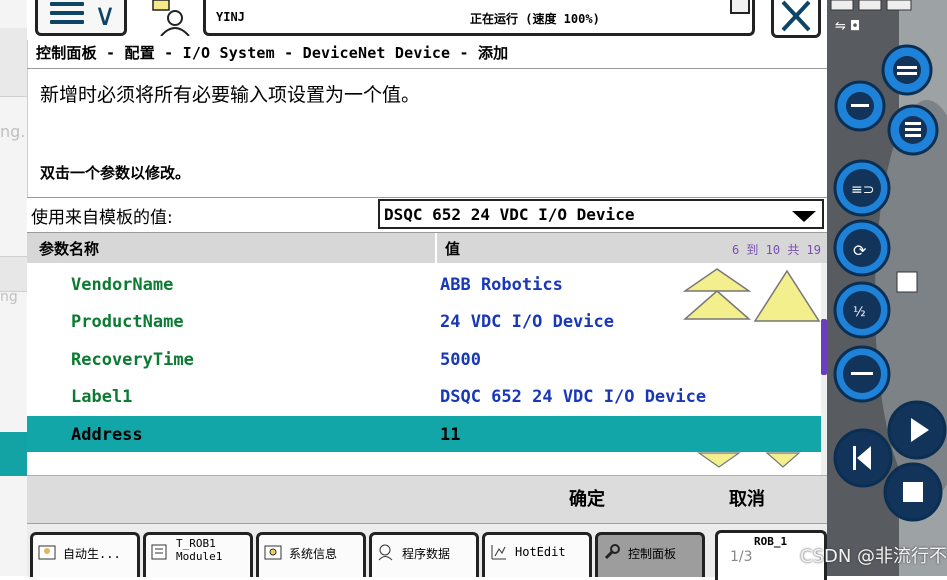 The width and height of the screenshot is (947, 580). What do you see at coordinates (796, 16) in the screenshot?
I see `close-icon` at bounding box center [796, 16].